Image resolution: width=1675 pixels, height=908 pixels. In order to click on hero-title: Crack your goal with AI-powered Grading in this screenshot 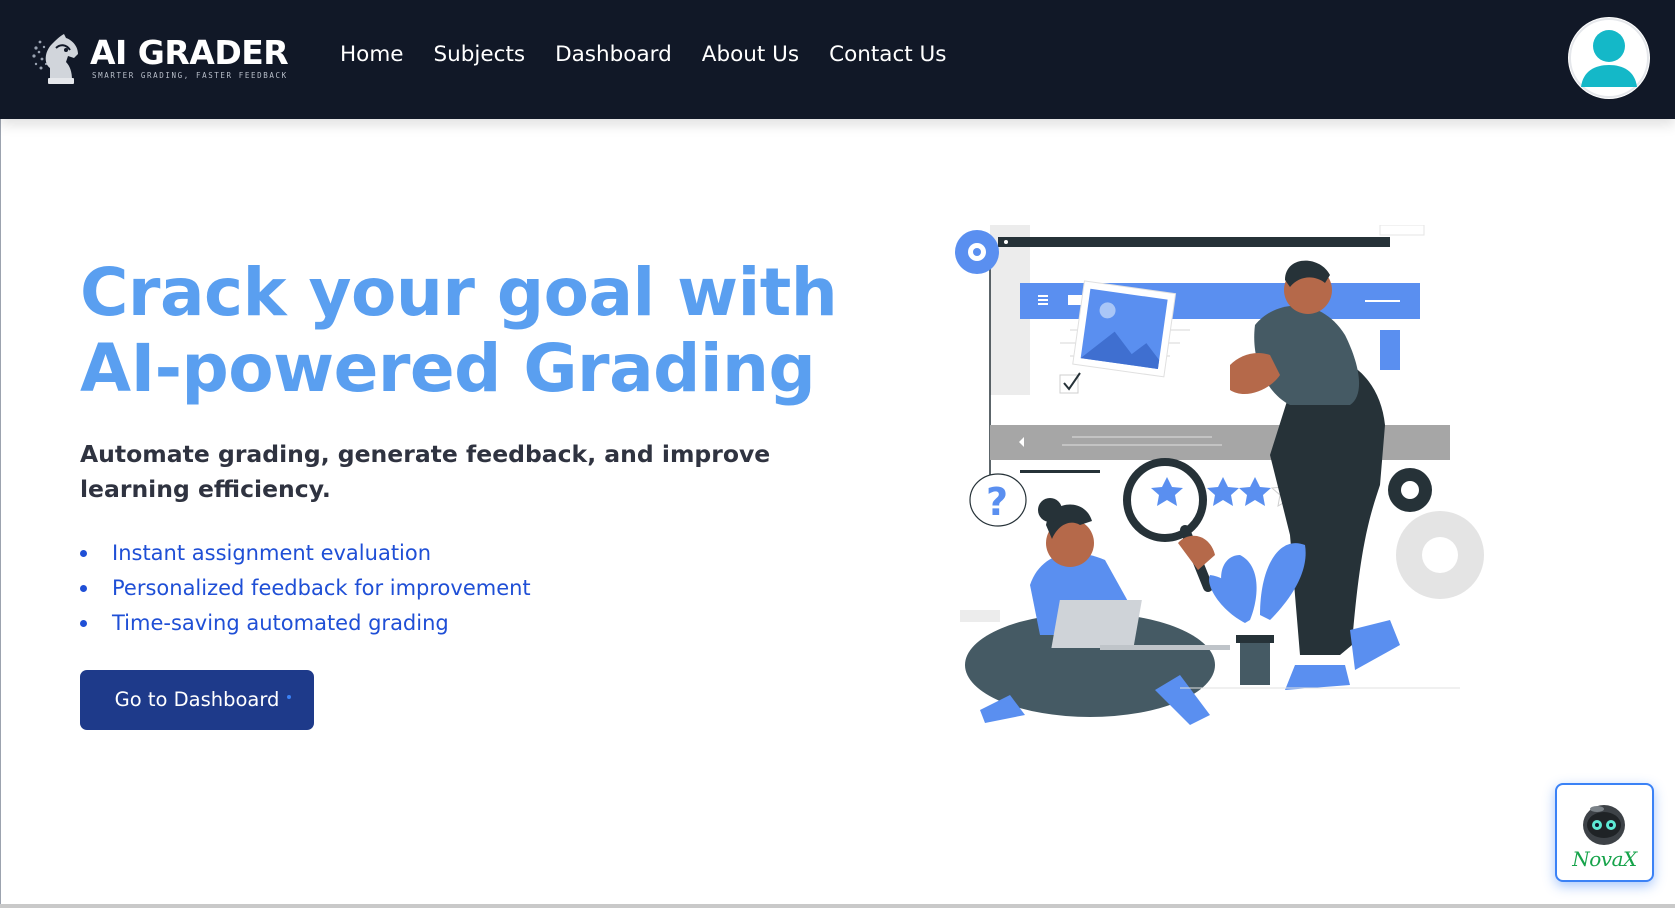, I will do `click(460, 331)`.